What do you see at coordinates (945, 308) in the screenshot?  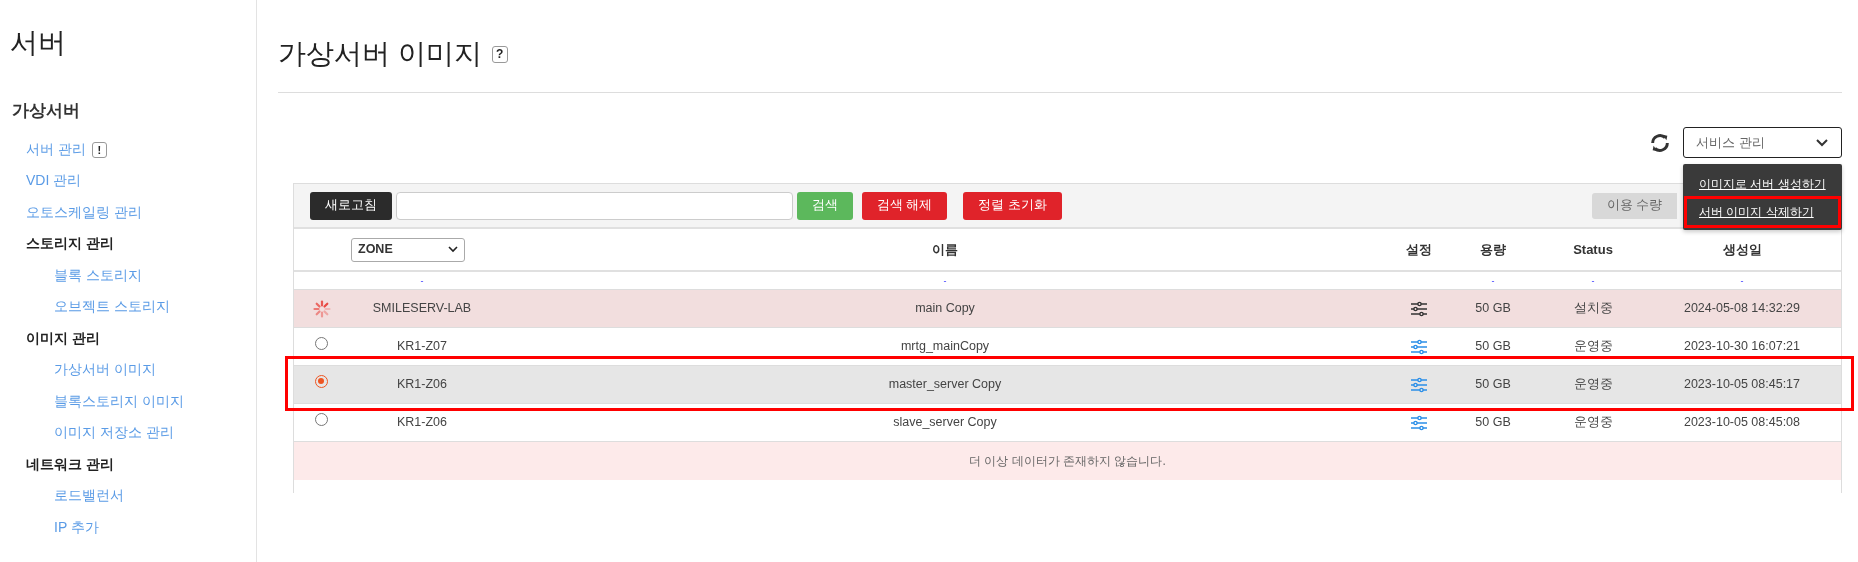 I see `name-cell: main Copy` at bounding box center [945, 308].